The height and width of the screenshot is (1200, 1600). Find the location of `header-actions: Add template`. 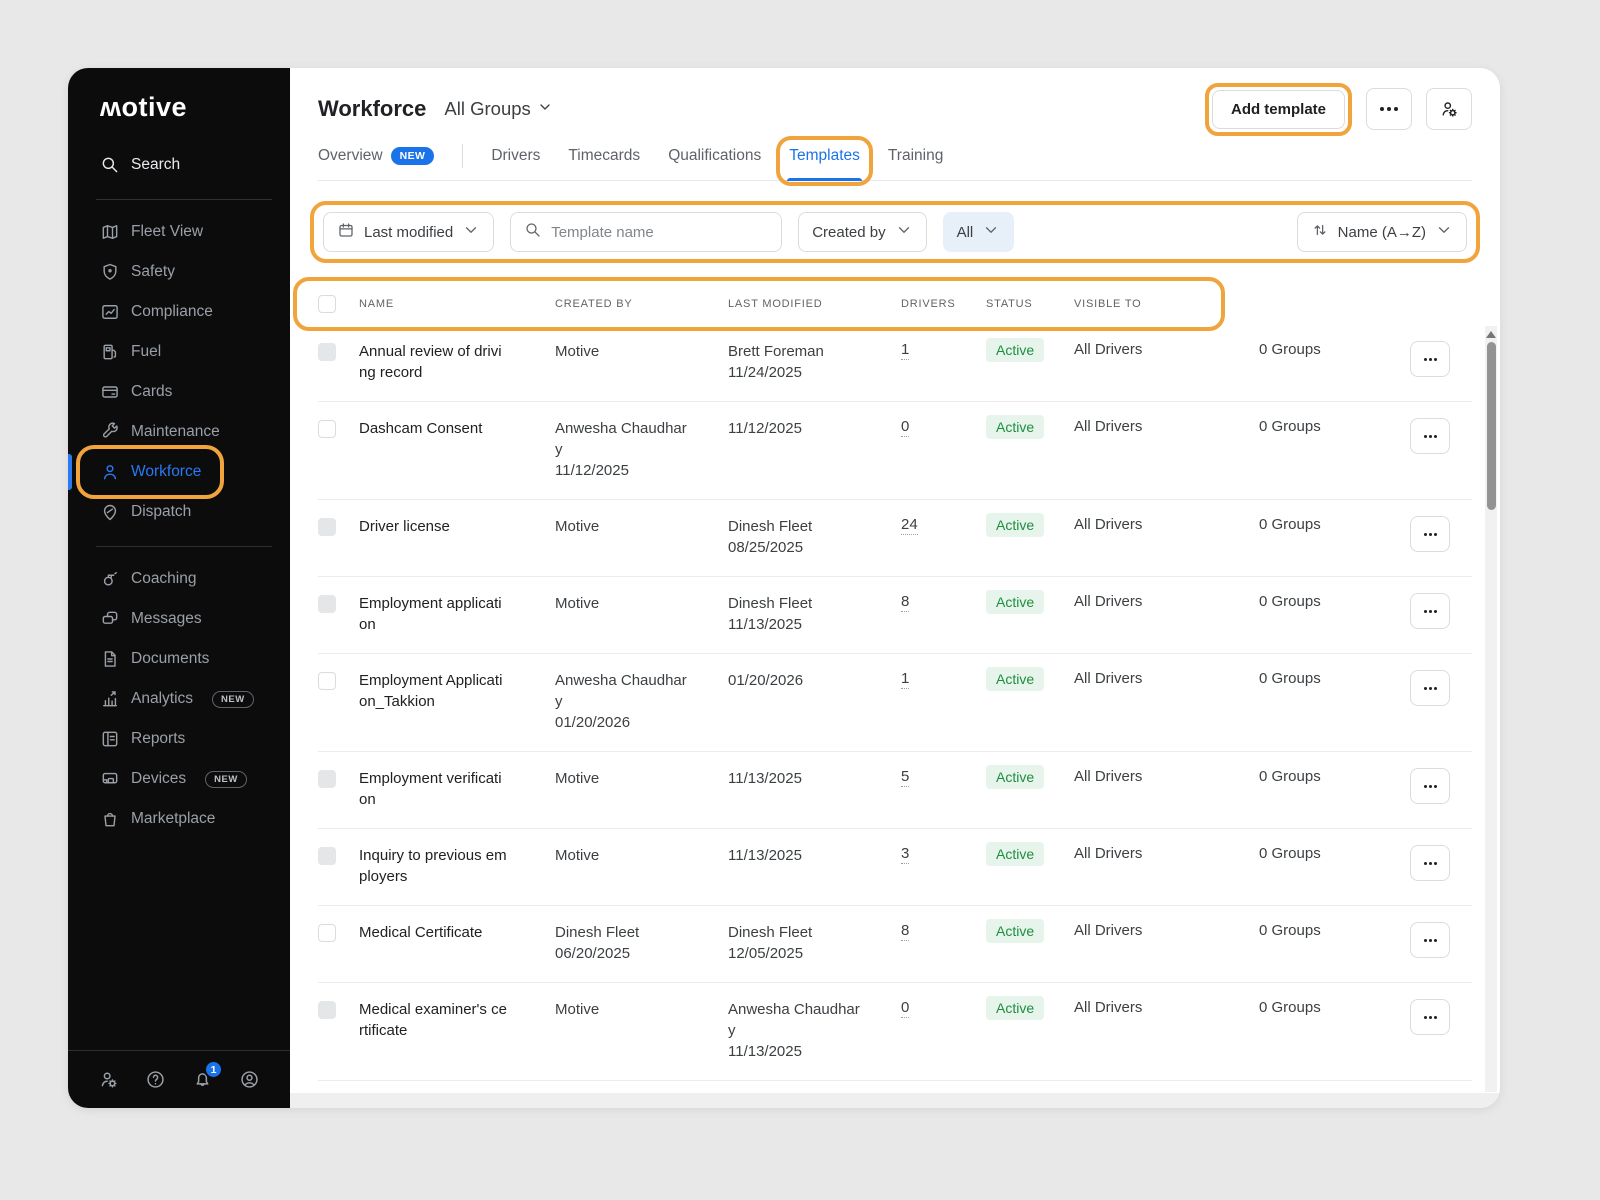

header-actions: Add template is located at coordinates (1338, 109).